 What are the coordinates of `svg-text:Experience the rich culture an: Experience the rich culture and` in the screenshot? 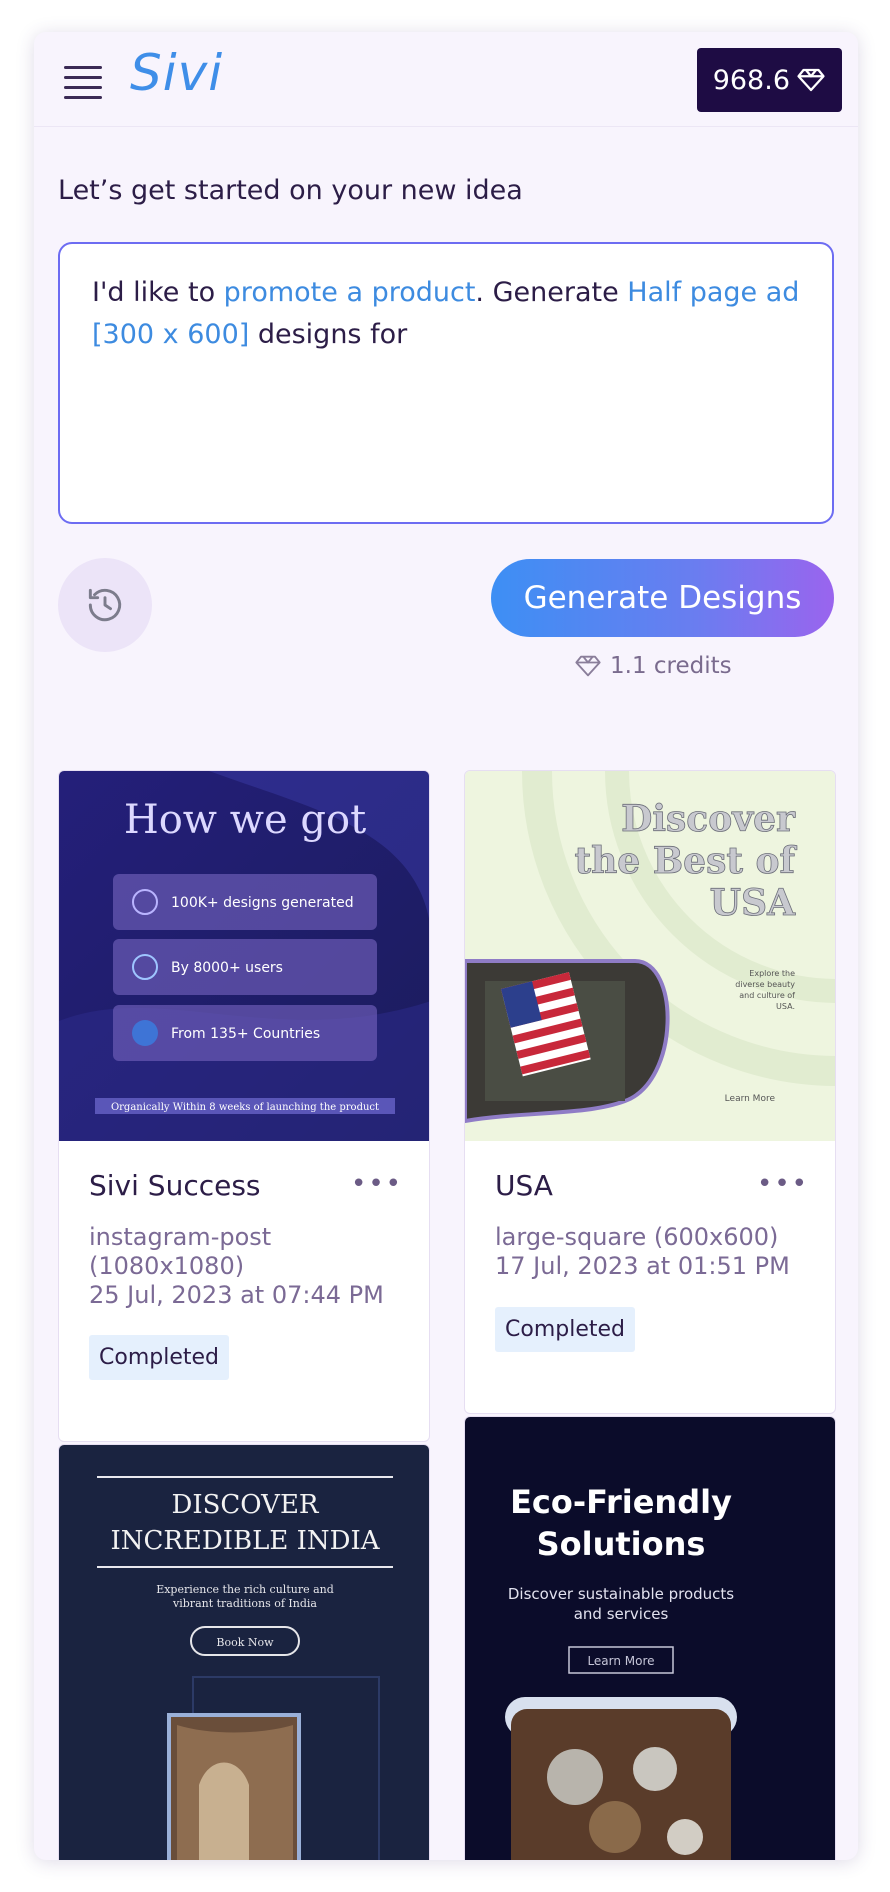 It's located at (245, 1589).